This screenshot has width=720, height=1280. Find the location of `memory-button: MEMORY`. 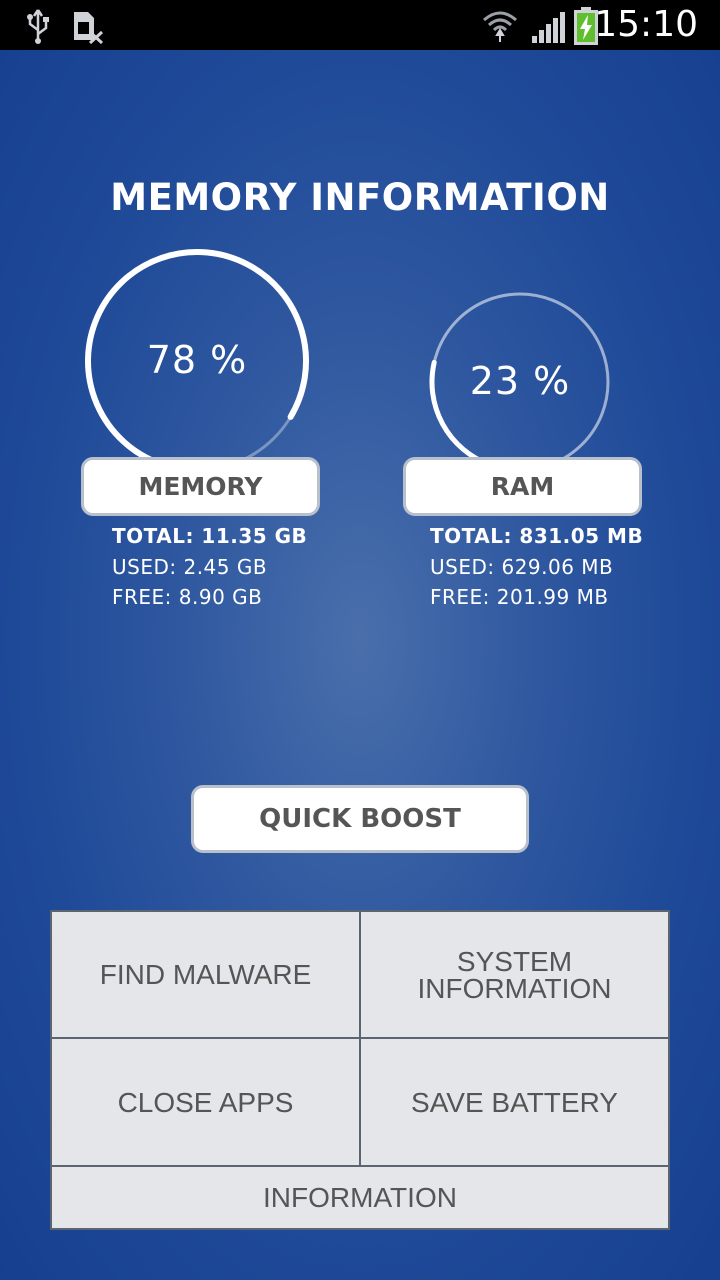

memory-button: MEMORY is located at coordinates (200, 486).